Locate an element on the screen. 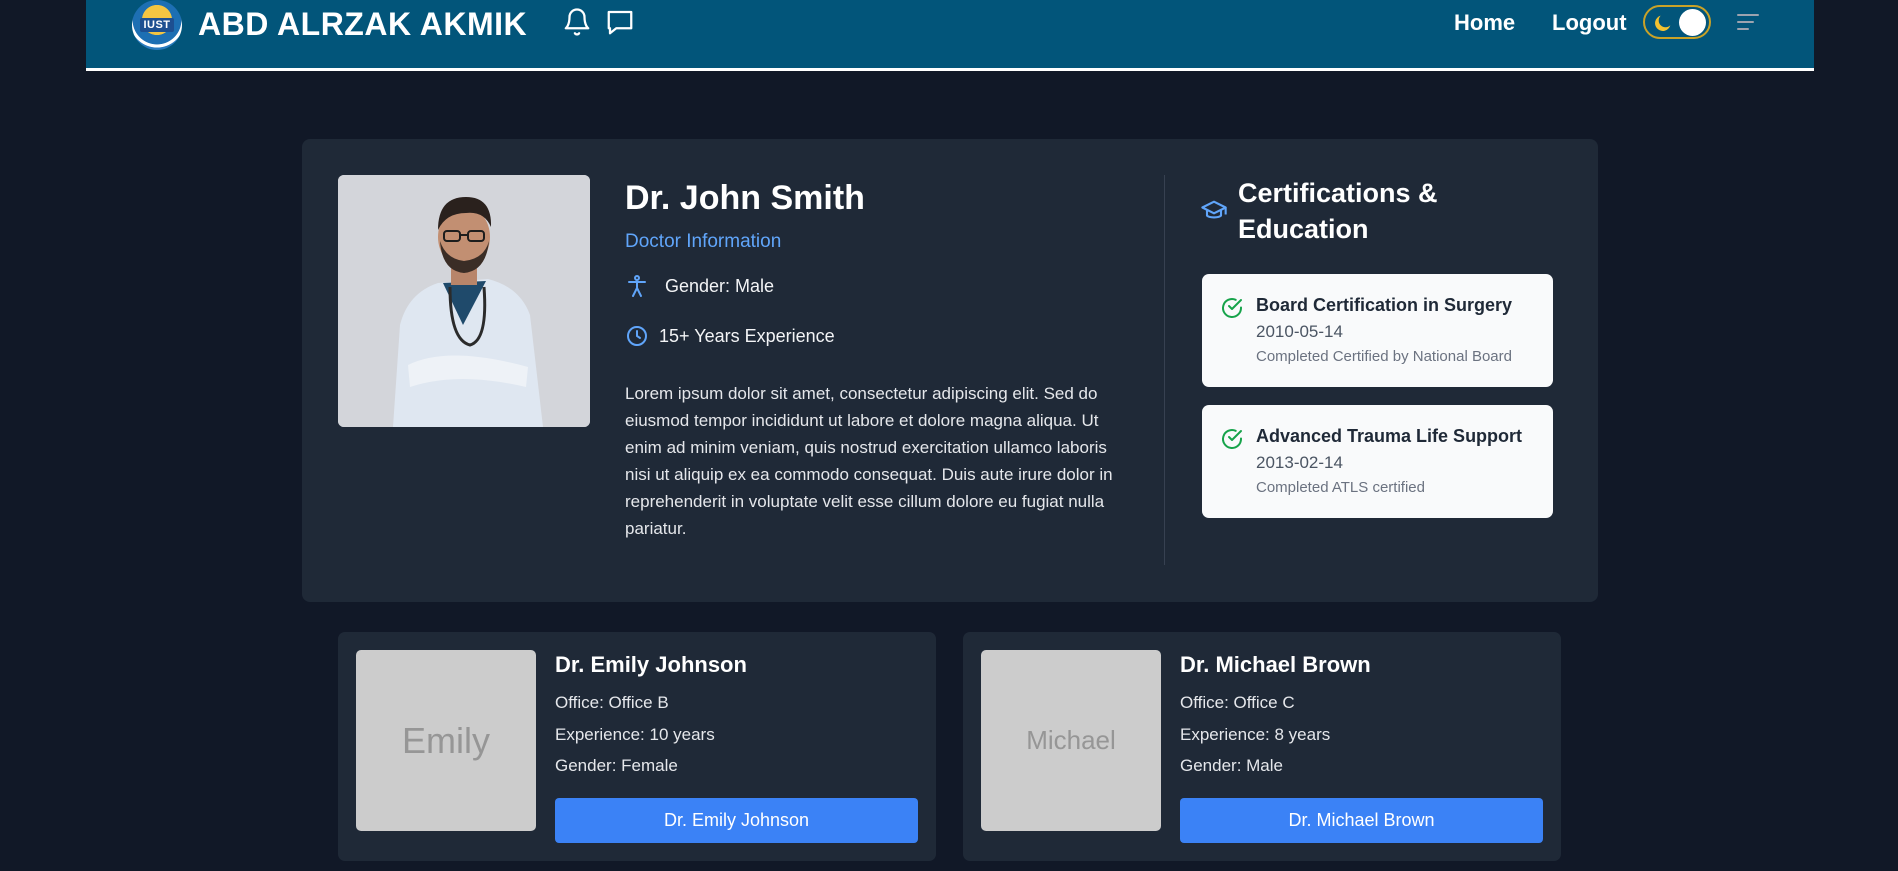  doctor-card-office: Office: Office C is located at coordinates (1237, 702).